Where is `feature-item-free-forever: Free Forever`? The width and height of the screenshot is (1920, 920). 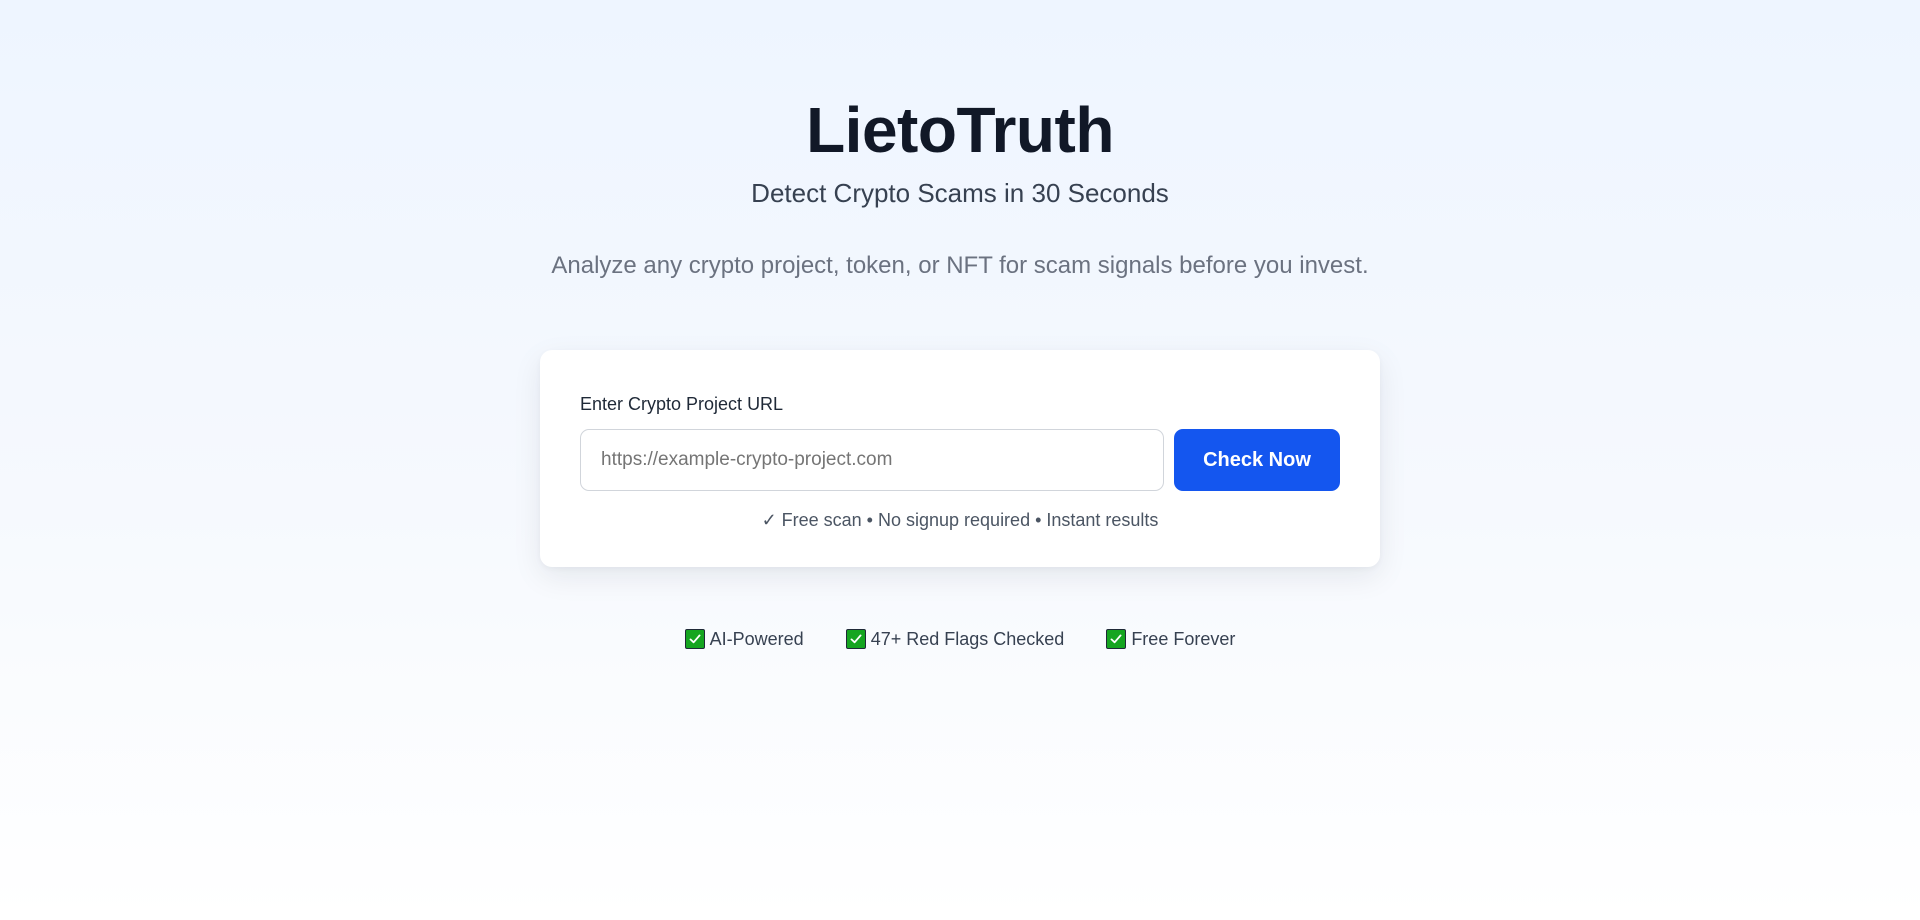 feature-item-free-forever: Free Forever is located at coordinates (1170, 639).